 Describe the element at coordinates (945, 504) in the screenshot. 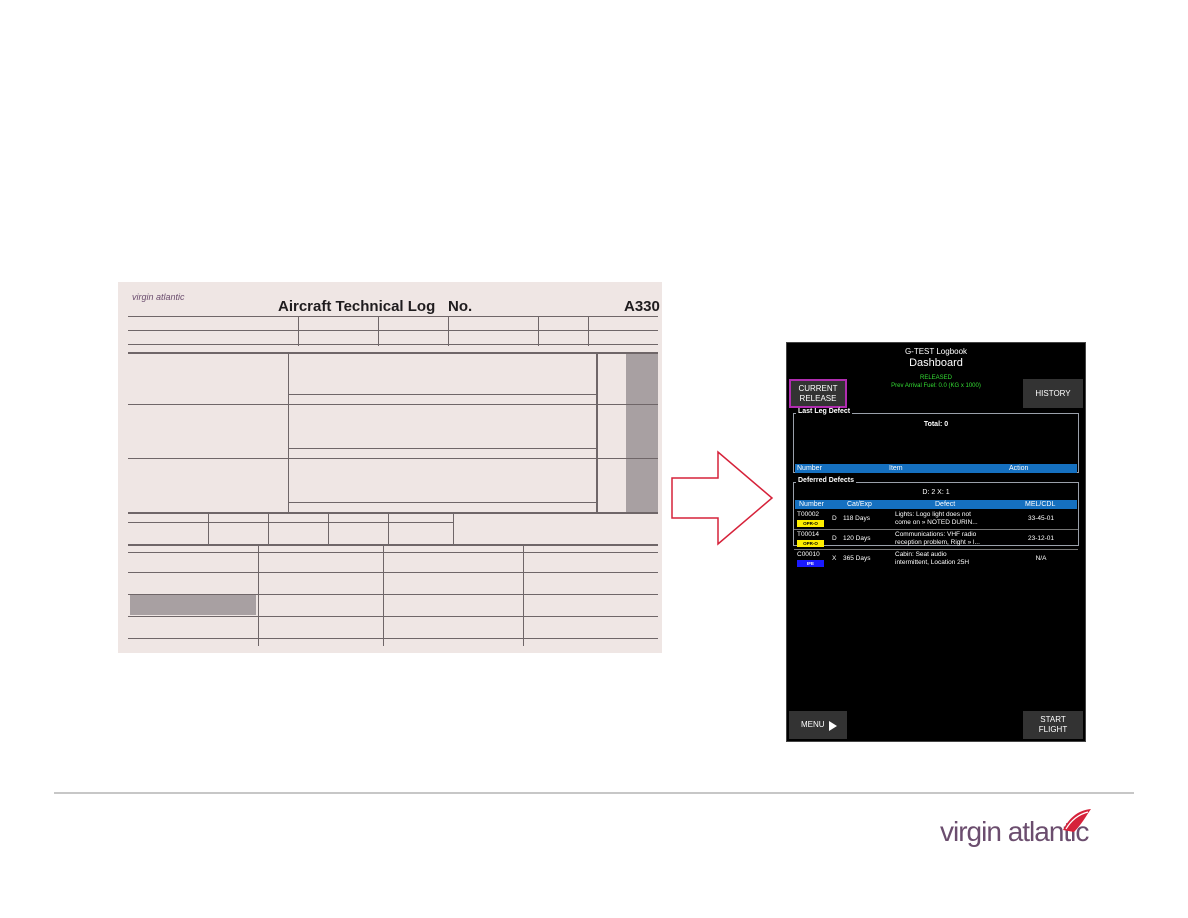

I see `col-defect: Defect` at that location.